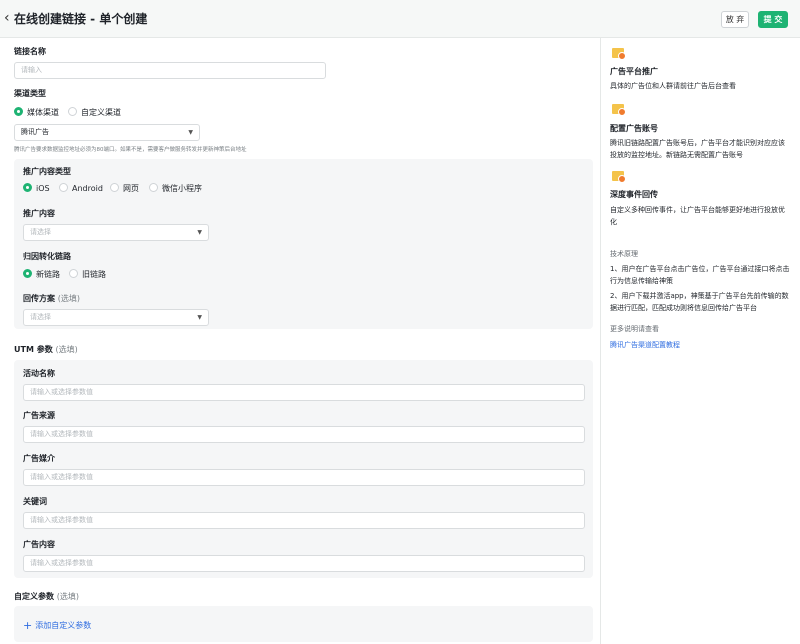 The image size is (800, 644). I want to click on radio-new-link: 新链路, so click(41, 275).